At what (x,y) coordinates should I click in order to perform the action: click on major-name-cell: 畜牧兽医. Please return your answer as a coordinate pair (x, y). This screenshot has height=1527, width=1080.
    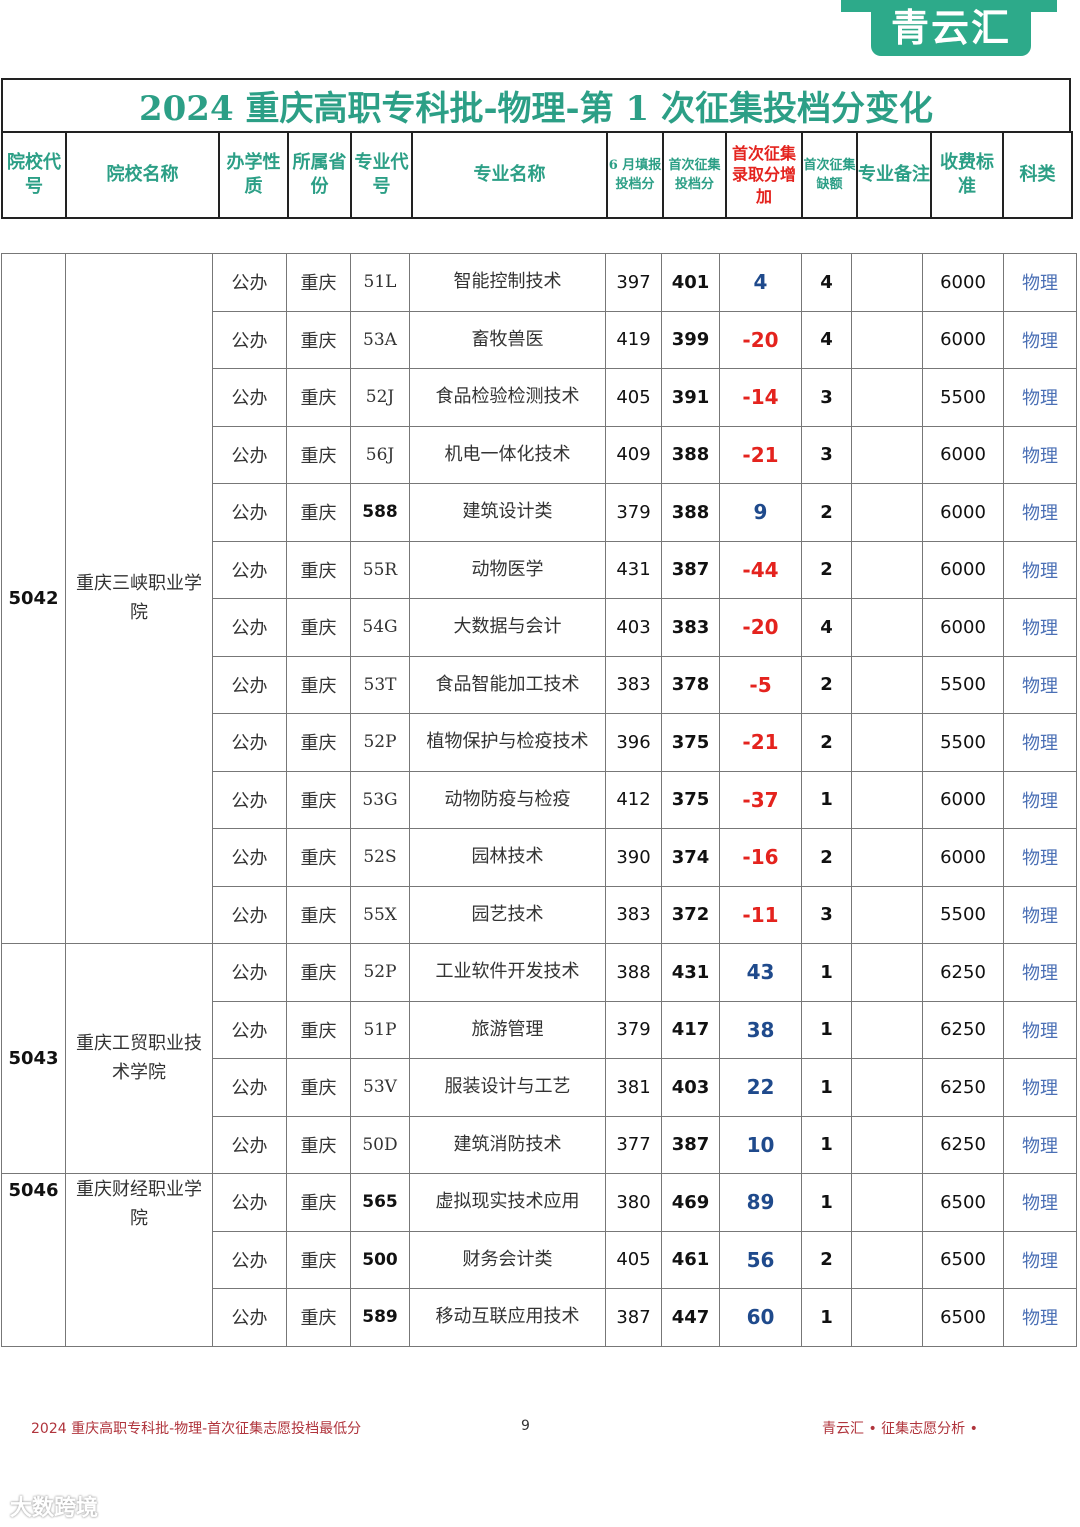
    Looking at the image, I should click on (507, 339).